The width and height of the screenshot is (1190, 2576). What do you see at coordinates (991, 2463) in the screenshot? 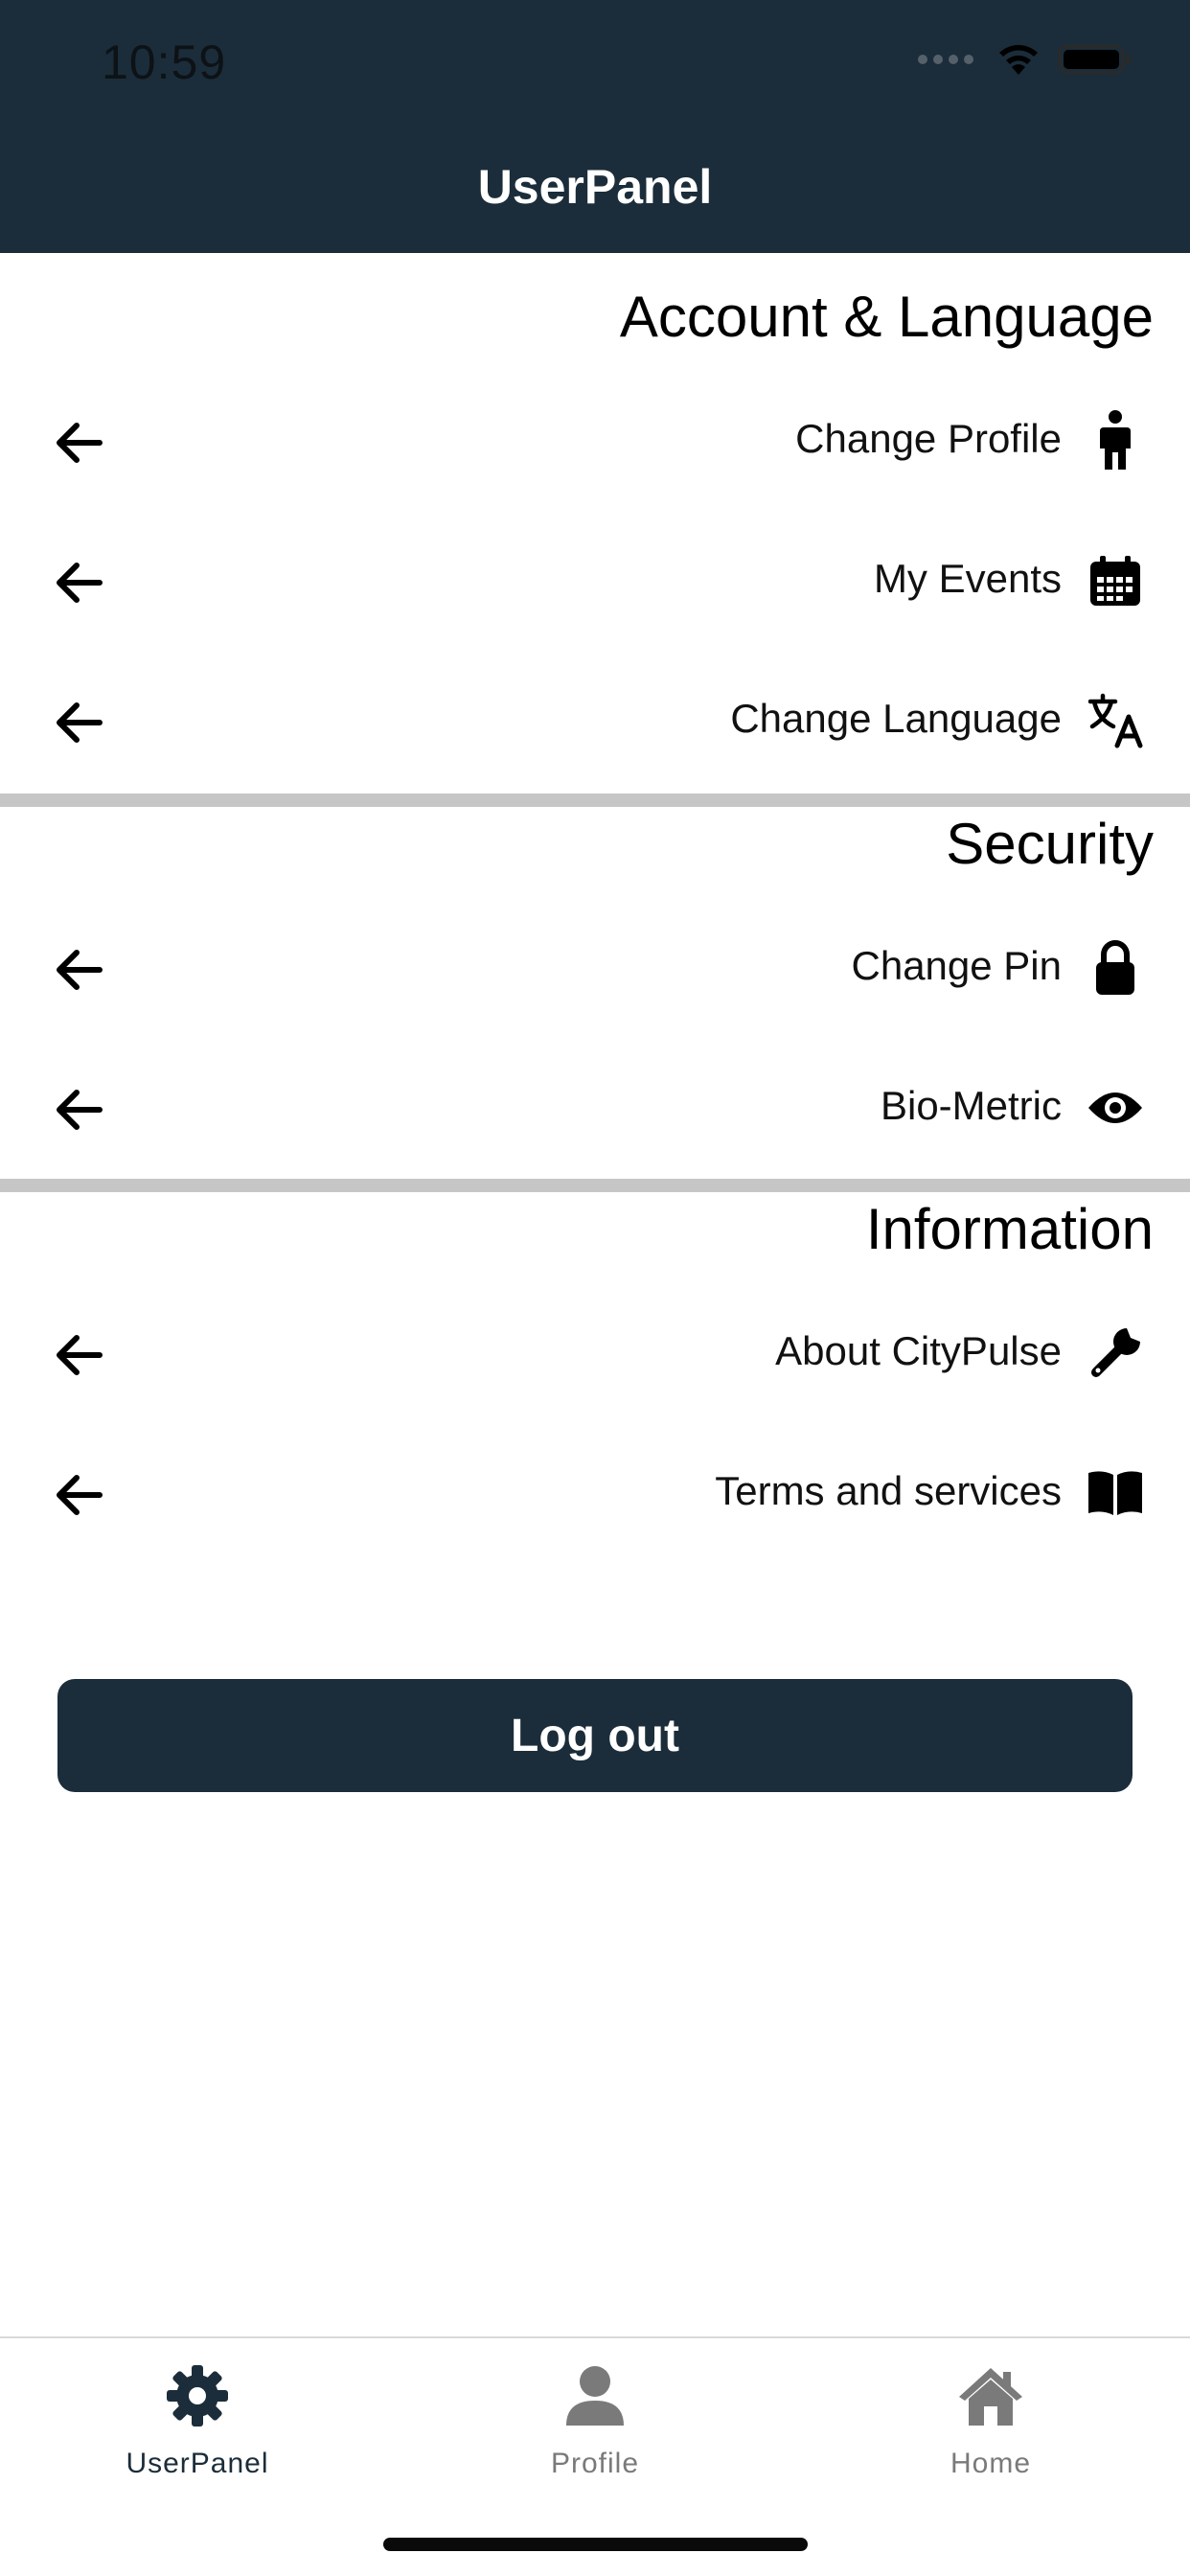
I see `tab-label: Home` at bounding box center [991, 2463].